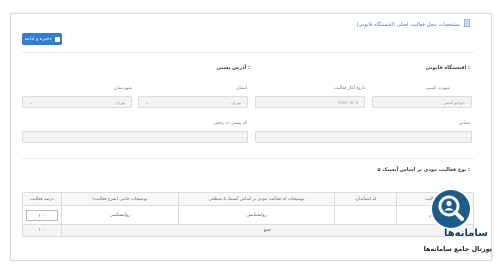  Describe the element at coordinates (77, 102) in the screenshot. I see `county-select: ⌄ تهران` at that location.